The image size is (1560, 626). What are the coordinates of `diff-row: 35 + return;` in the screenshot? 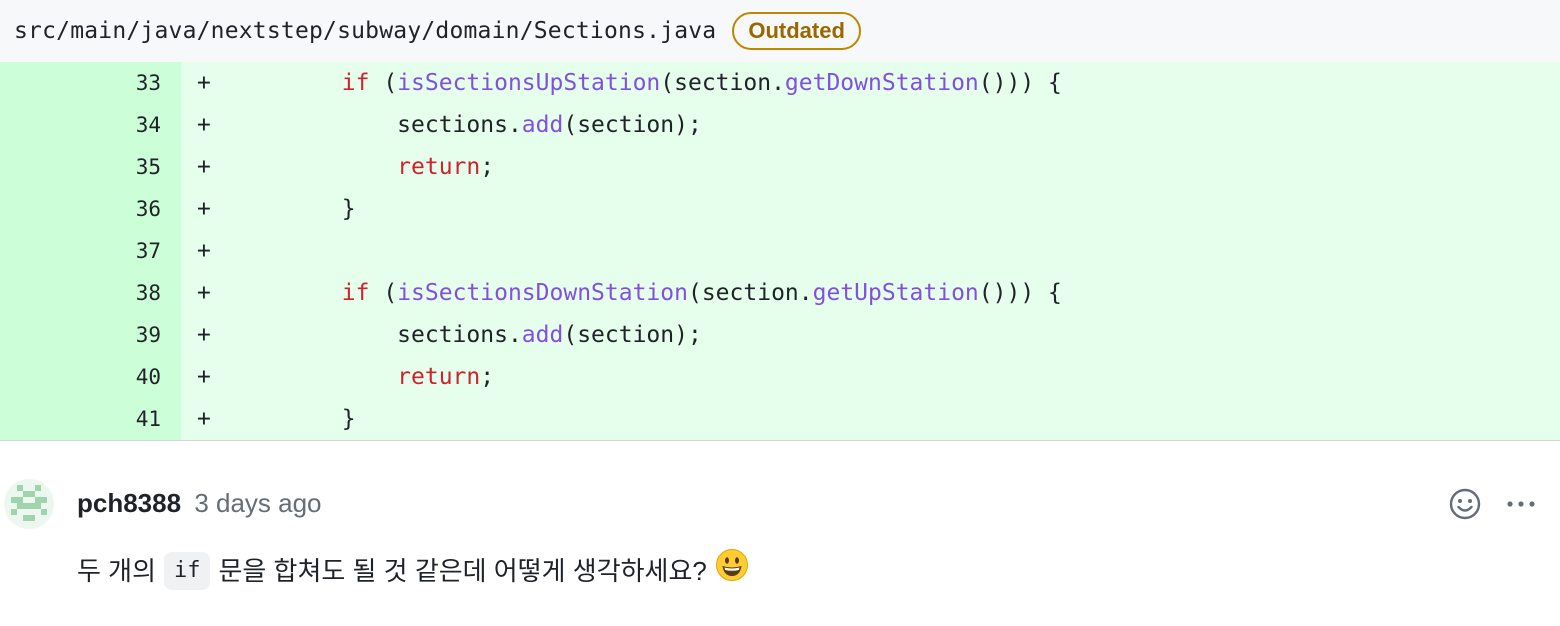 It's located at (780, 167).